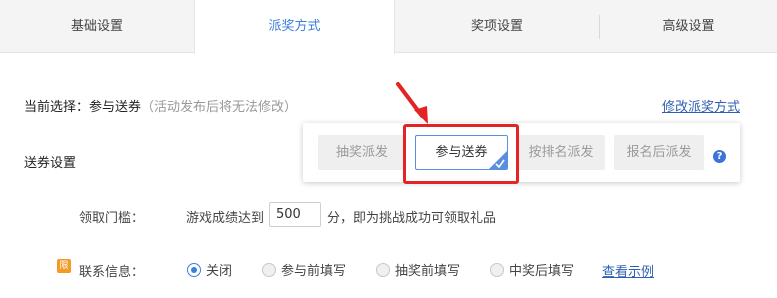  I want to click on award-method-popover: 抽奖派发 参与送券 按排名派发 报名后派发 ?, so click(521, 152).